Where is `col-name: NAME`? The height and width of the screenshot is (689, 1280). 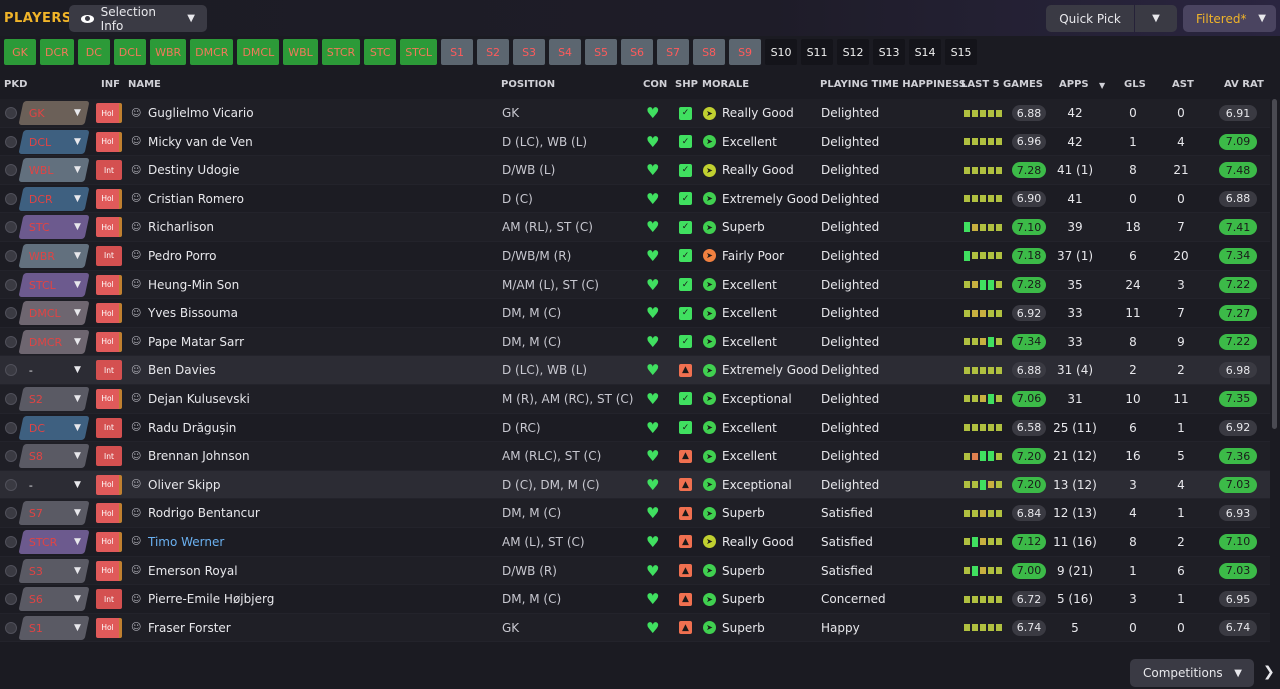 col-name: NAME is located at coordinates (144, 84).